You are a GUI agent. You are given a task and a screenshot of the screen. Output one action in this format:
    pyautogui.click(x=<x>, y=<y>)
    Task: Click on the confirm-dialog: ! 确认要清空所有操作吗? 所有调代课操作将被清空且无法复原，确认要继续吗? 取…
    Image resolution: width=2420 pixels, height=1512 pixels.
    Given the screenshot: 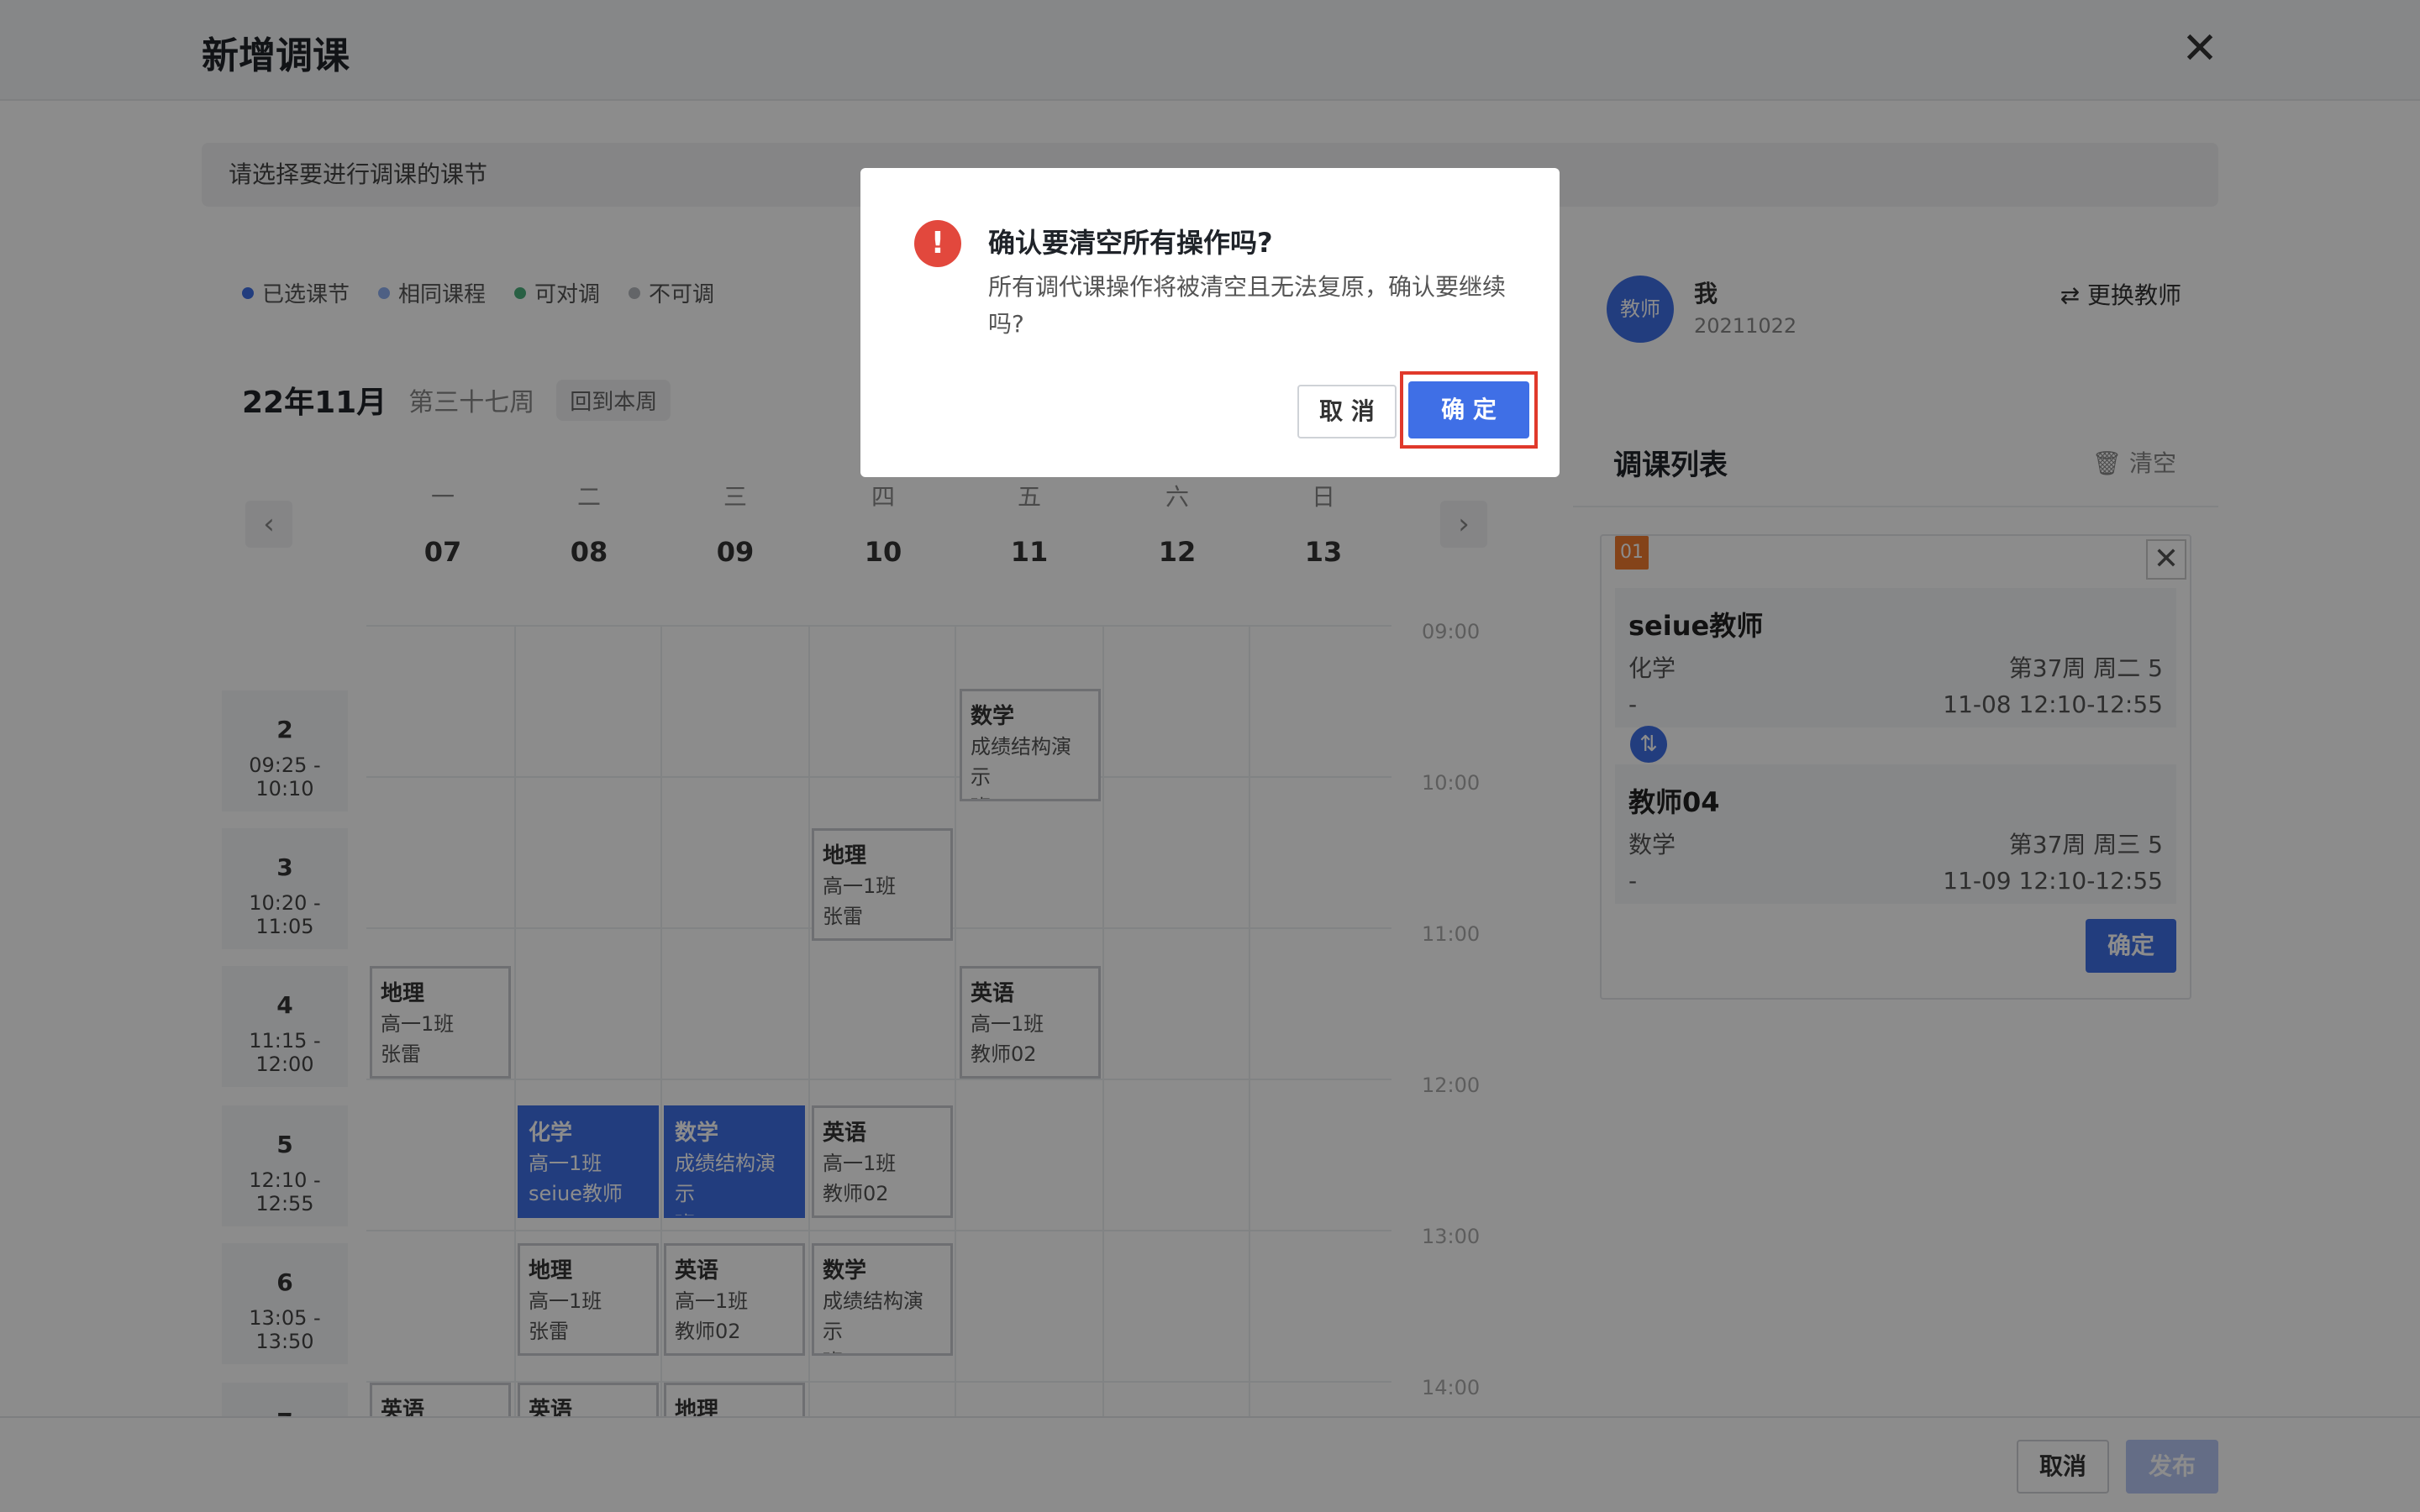 What is the action you would take?
    pyautogui.click(x=1210, y=322)
    